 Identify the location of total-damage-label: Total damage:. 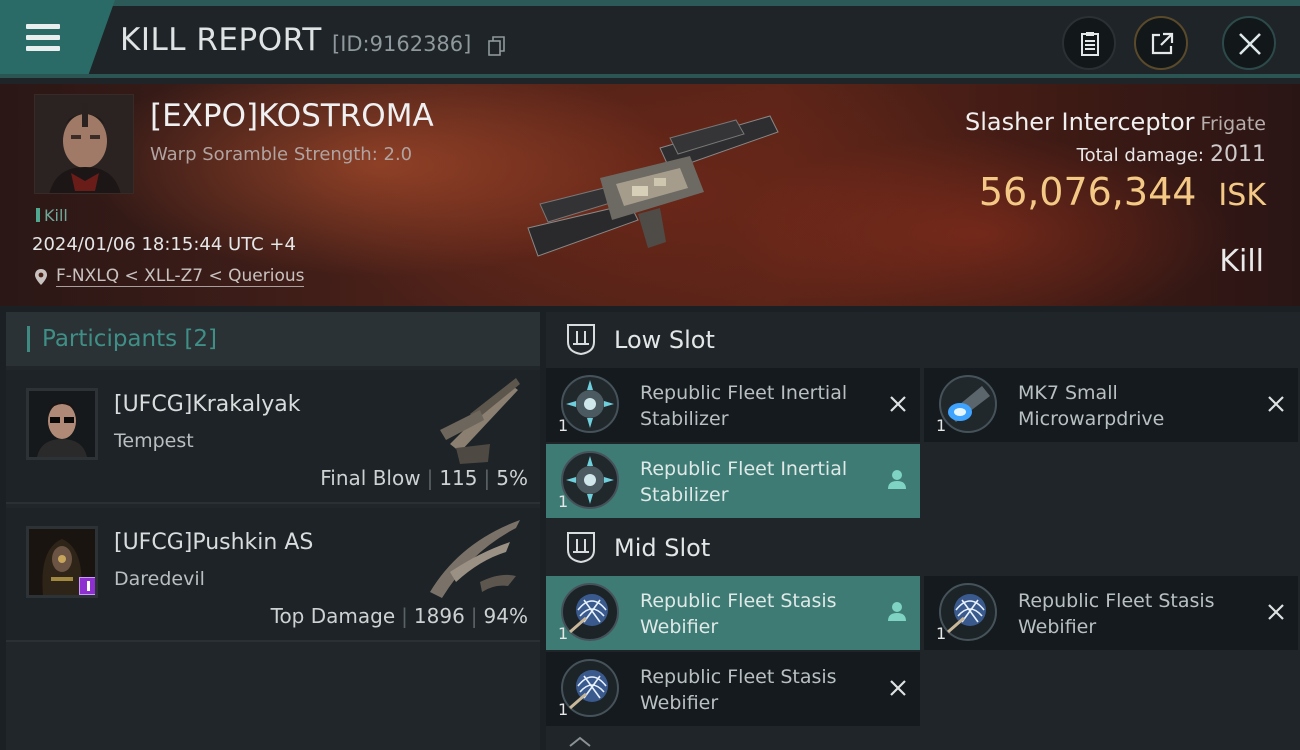
(1140, 155).